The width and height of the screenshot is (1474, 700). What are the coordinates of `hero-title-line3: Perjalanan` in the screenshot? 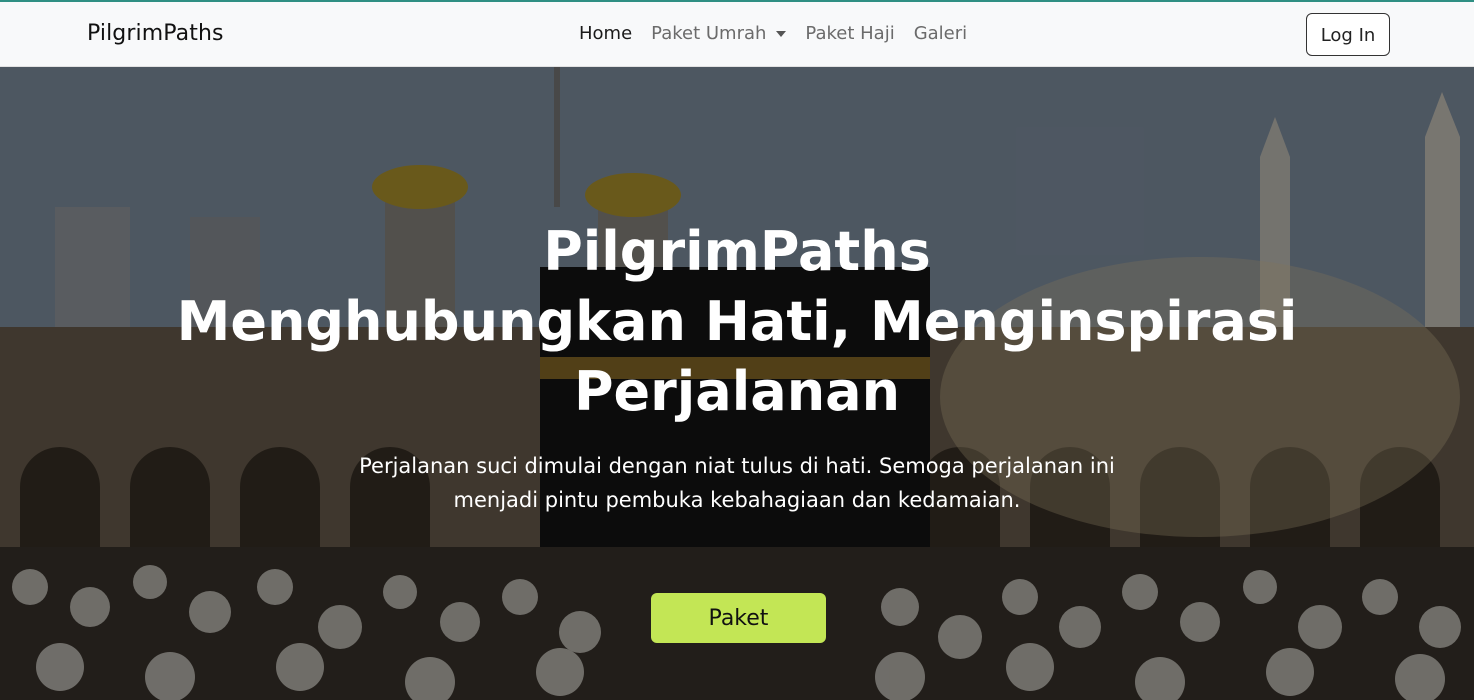 It's located at (737, 391).